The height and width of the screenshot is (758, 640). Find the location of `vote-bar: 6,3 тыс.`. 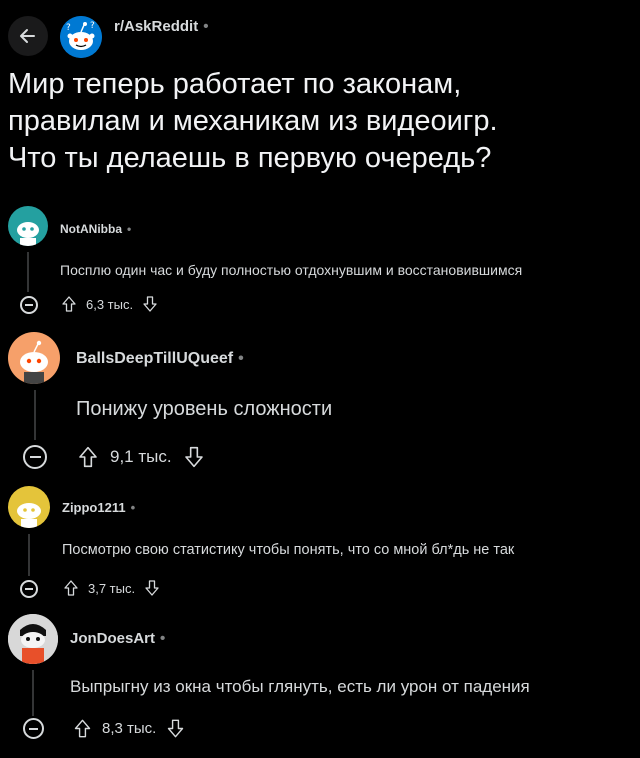

vote-bar: 6,3 тыс. is located at coordinates (109, 304).